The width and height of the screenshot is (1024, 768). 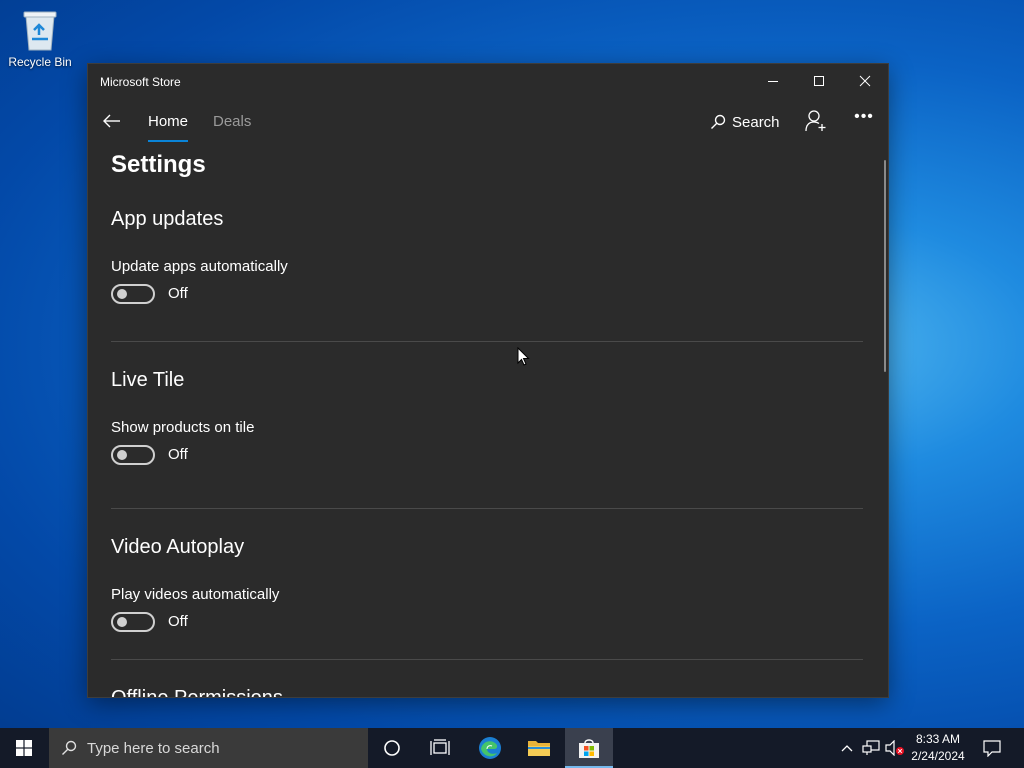 I want to click on back-button, so click(x=112, y=121).